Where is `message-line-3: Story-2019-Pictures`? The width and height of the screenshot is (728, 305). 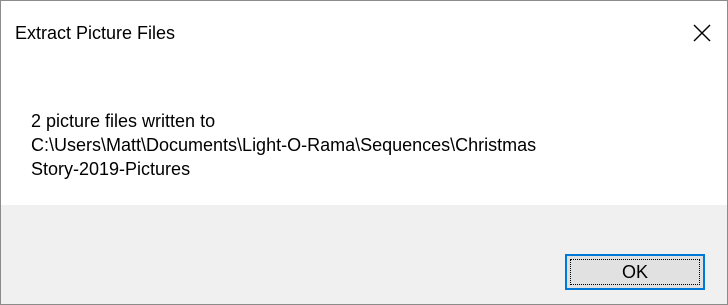
message-line-3: Story-2019-Pictures is located at coordinates (111, 169).